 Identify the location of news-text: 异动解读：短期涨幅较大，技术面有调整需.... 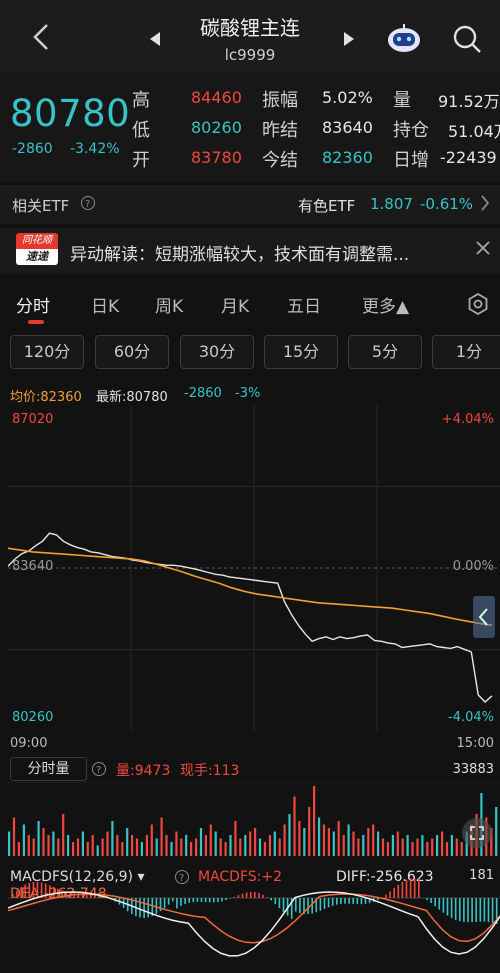
(267, 252).